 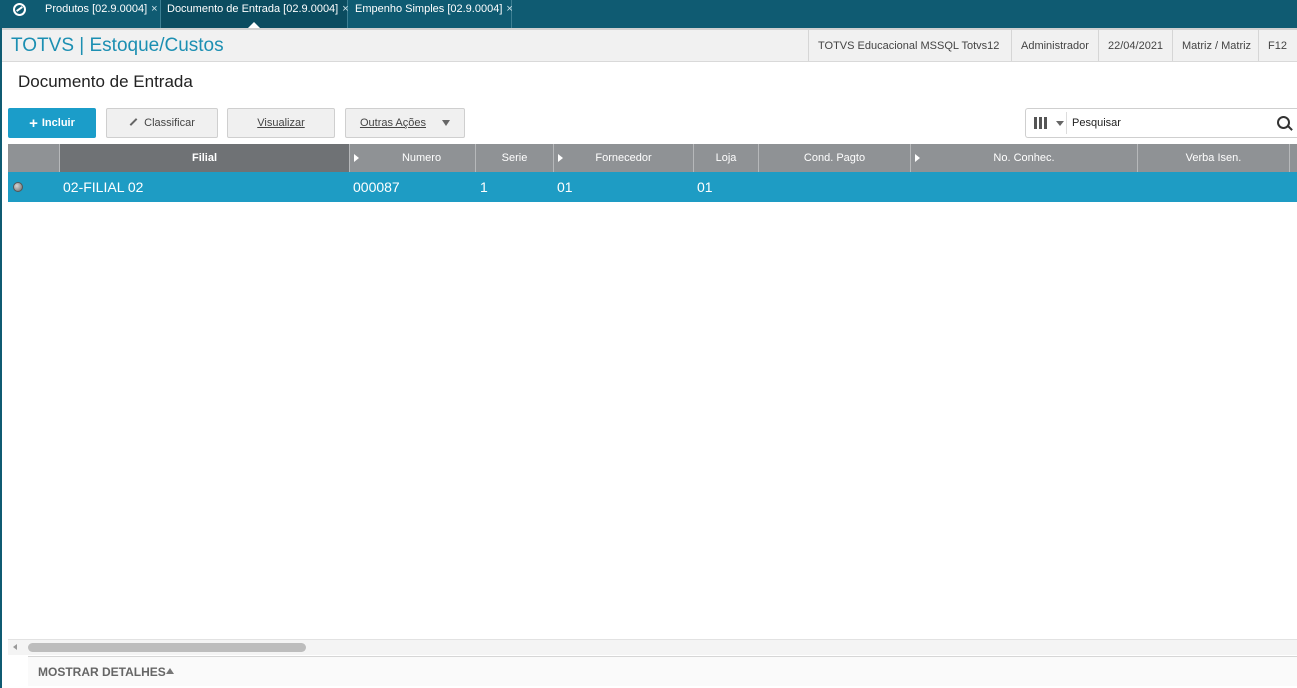 What do you see at coordinates (1054, 45) in the screenshot?
I see `user-info: Administrador` at bounding box center [1054, 45].